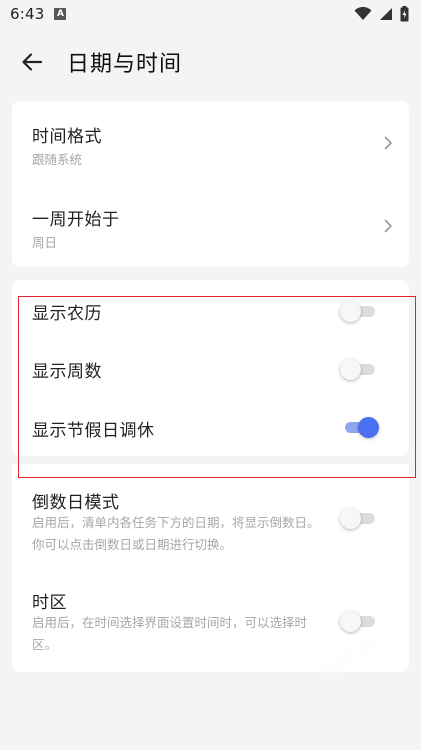 This screenshot has height=750, width=421. What do you see at coordinates (210, 14) in the screenshot?
I see `status-bar: 6:43 A` at bounding box center [210, 14].